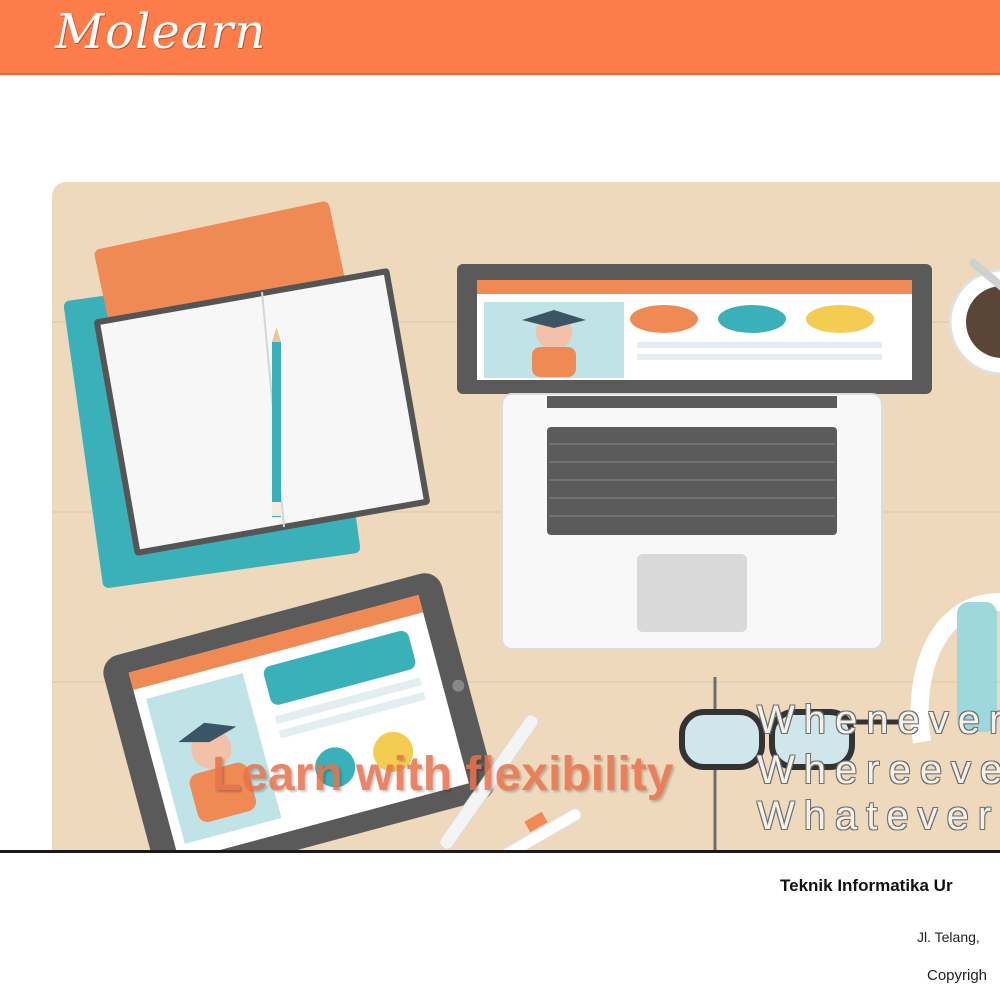 Image resolution: width=1000 pixels, height=1000 pixels. Describe the element at coordinates (500, 851) in the screenshot. I see `footer-divider` at that location.